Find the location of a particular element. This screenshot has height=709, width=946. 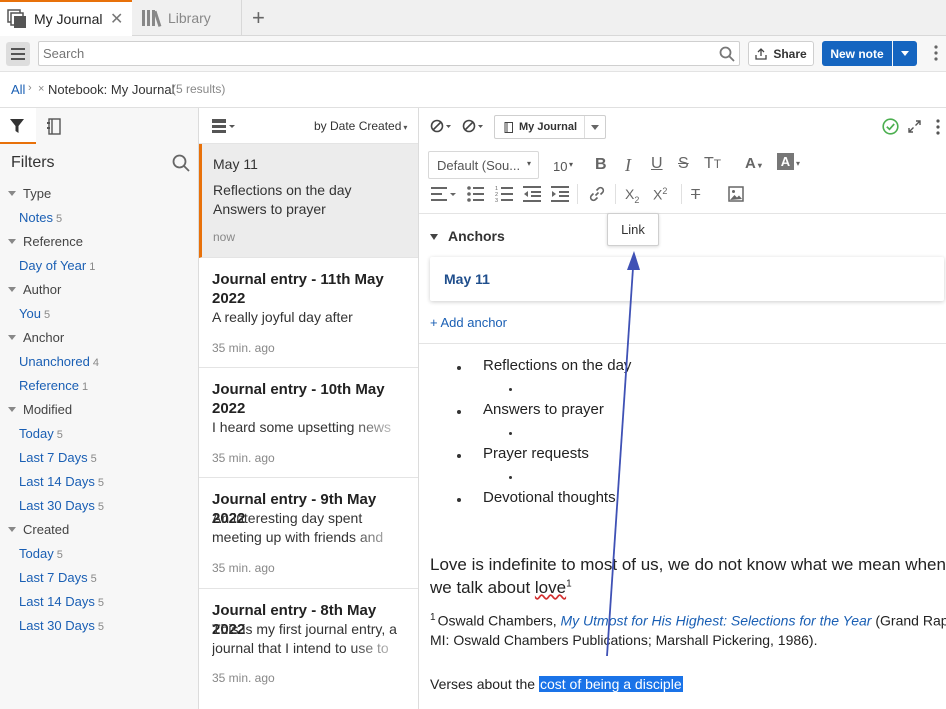

filters-tab-header is located at coordinates (99, 126).